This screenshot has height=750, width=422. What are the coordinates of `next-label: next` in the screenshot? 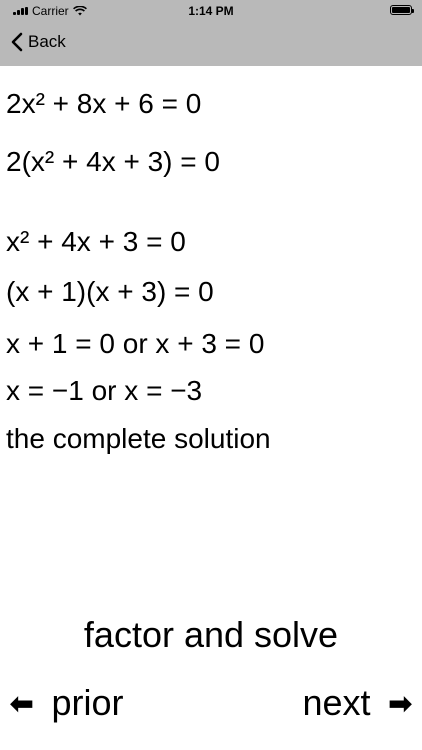 It's located at (336, 702).